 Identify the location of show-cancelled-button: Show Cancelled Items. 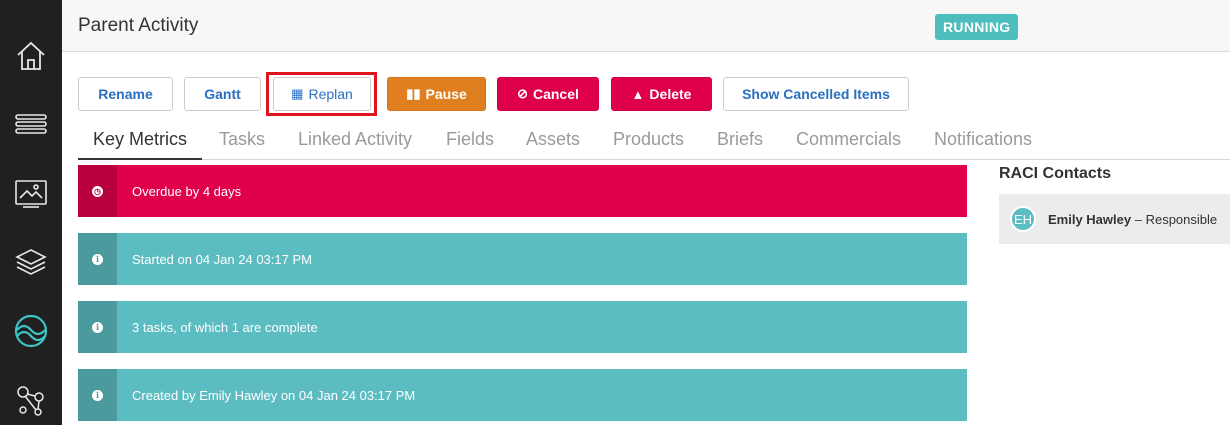
(816, 94).